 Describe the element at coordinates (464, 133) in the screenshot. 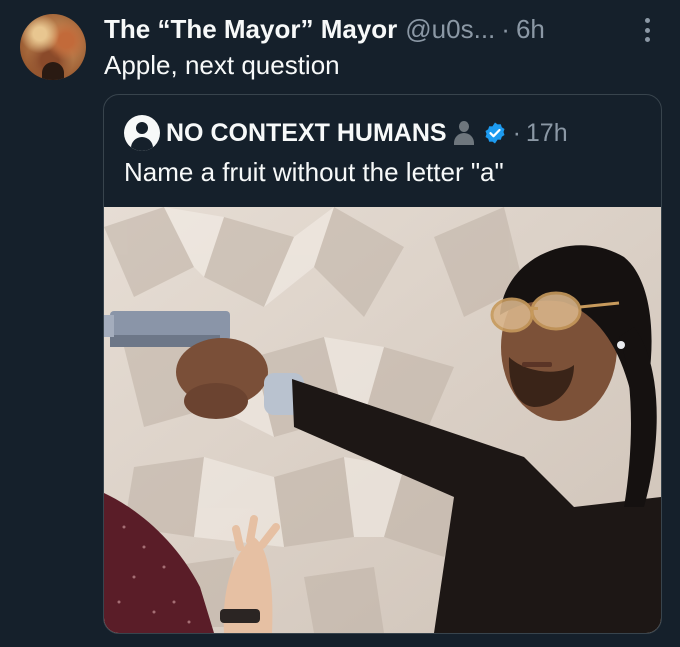

I see `bust-in-silhouette-icon` at that location.